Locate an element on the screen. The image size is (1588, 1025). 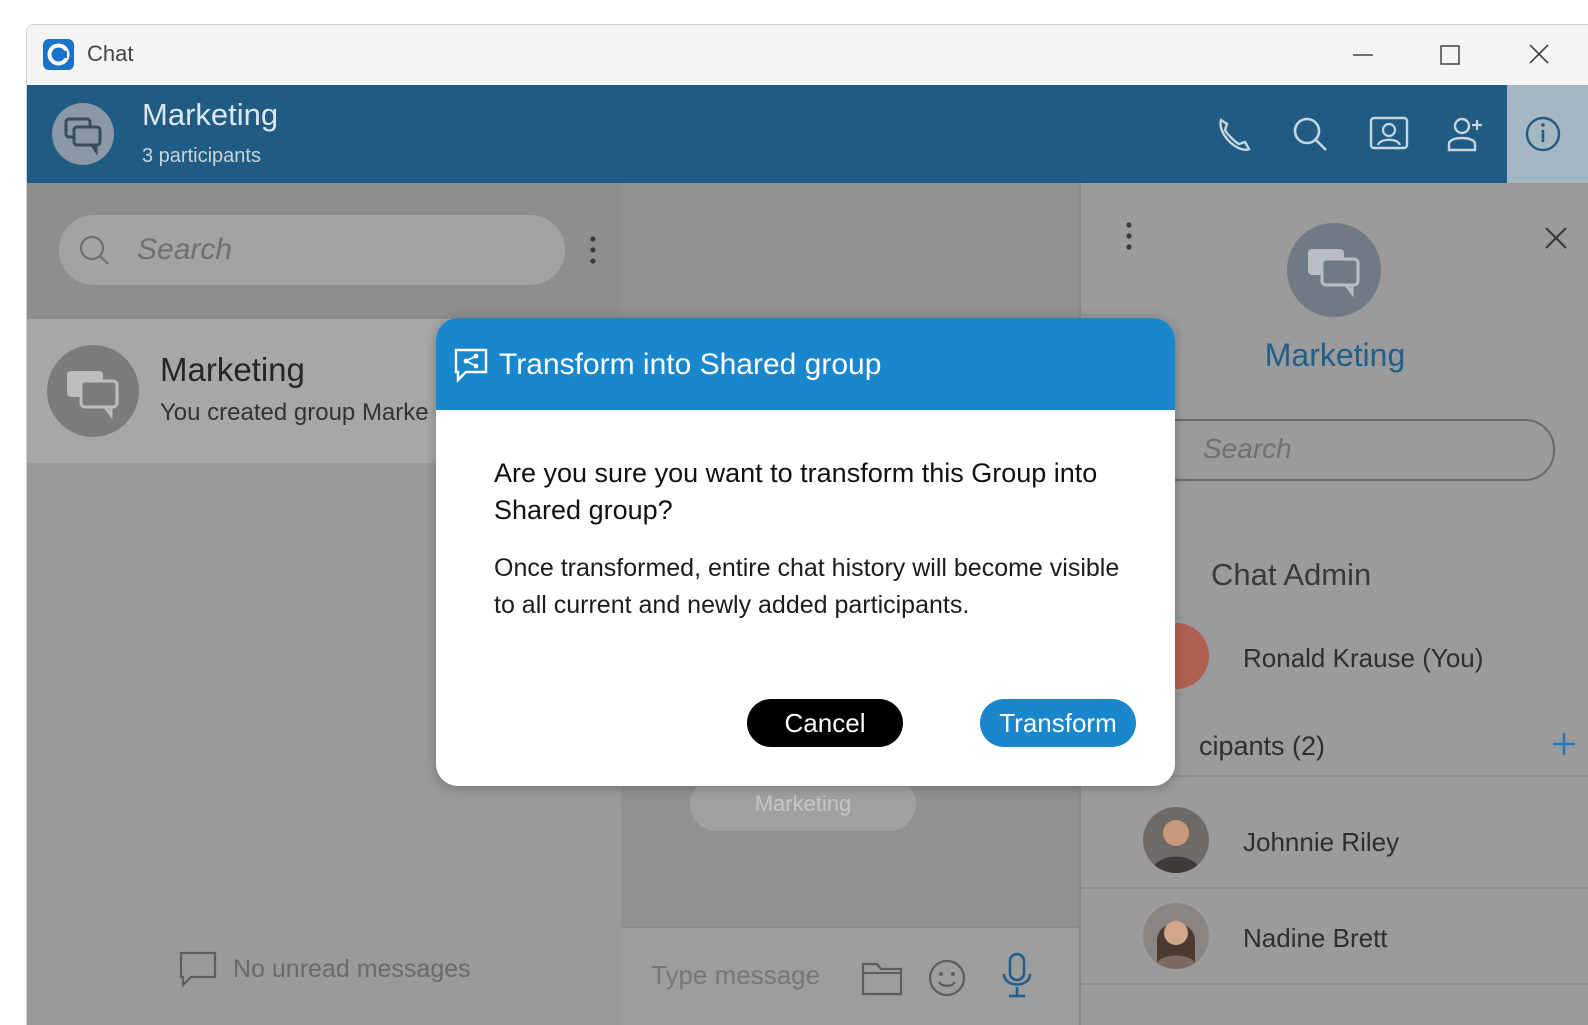
participant-name: Nadine Brett is located at coordinates (1315, 938).